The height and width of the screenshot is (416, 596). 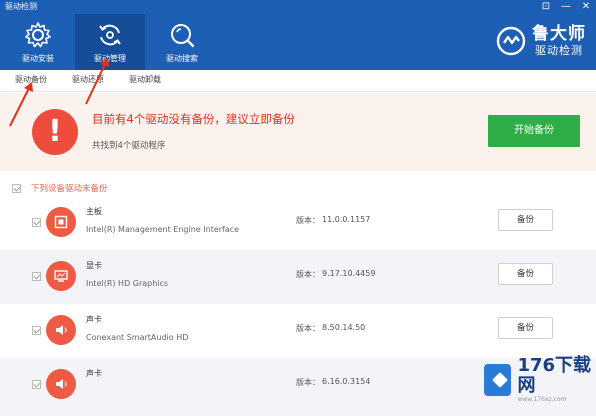 What do you see at coordinates (59, 92) in the screenshot?
I see `annotation-arrows` at bounding box center [59, 92].